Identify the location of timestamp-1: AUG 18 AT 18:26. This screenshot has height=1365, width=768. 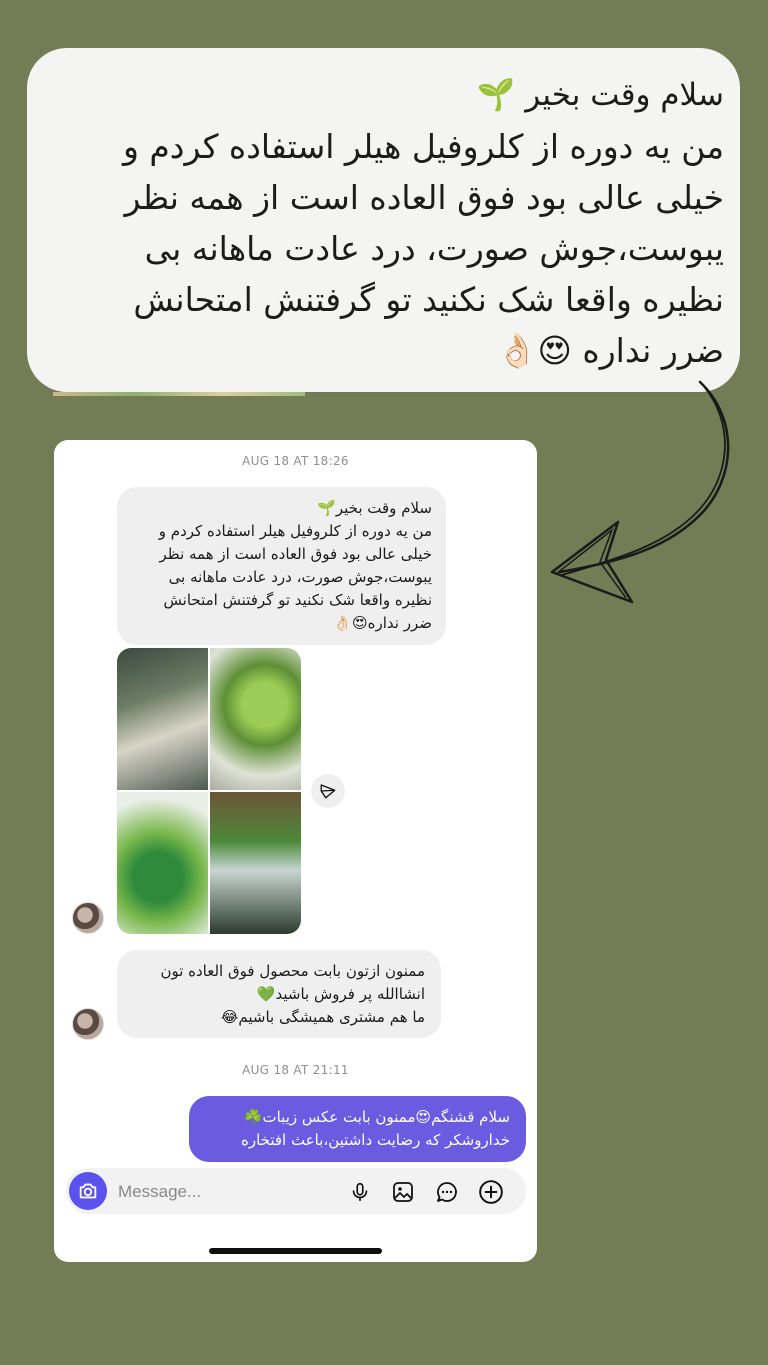
(295, 461).